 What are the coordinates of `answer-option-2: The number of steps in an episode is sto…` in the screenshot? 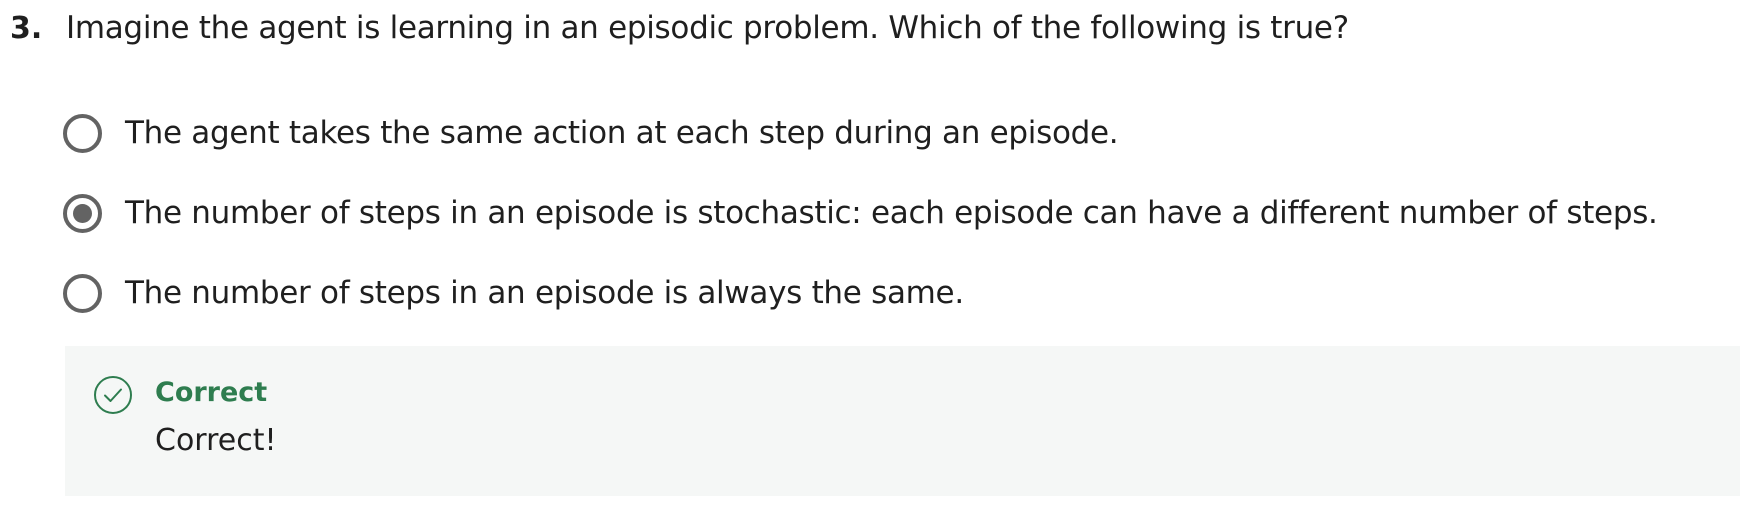 It's located at (860, 213).